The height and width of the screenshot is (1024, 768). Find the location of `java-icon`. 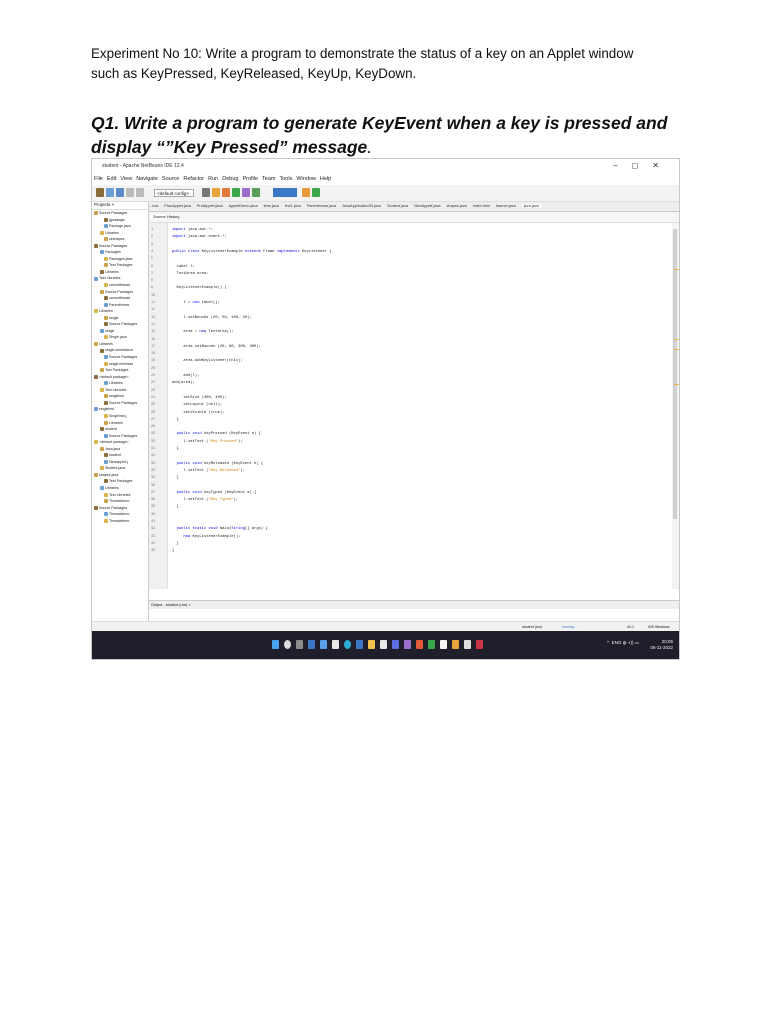

java-icon is located at coordinates (419, 644).